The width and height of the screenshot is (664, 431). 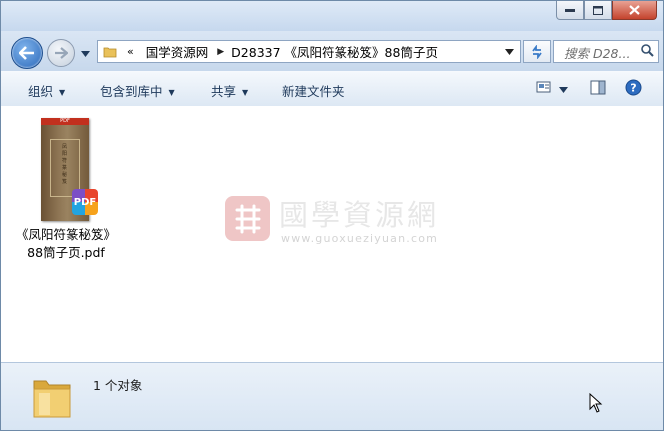 I want to click on organize-label: 组织, so click(x=41, y=91).